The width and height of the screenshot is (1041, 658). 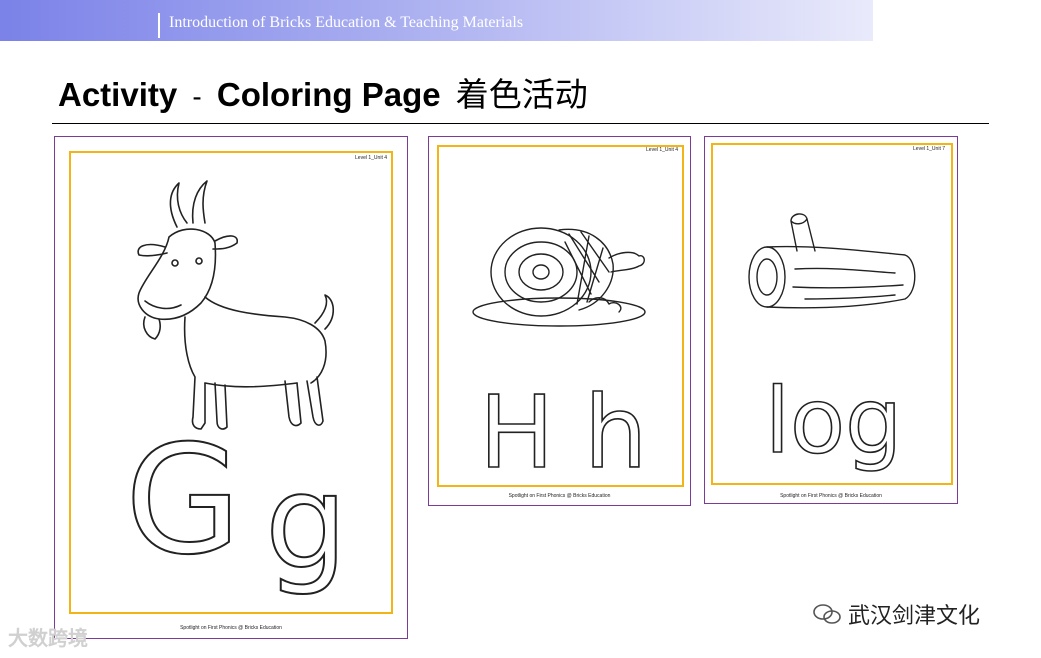 What do you see at coordinates (516, 427) in the screenshot?
I see `letter-uppercase-h: H` at bounding box center [516, 427].